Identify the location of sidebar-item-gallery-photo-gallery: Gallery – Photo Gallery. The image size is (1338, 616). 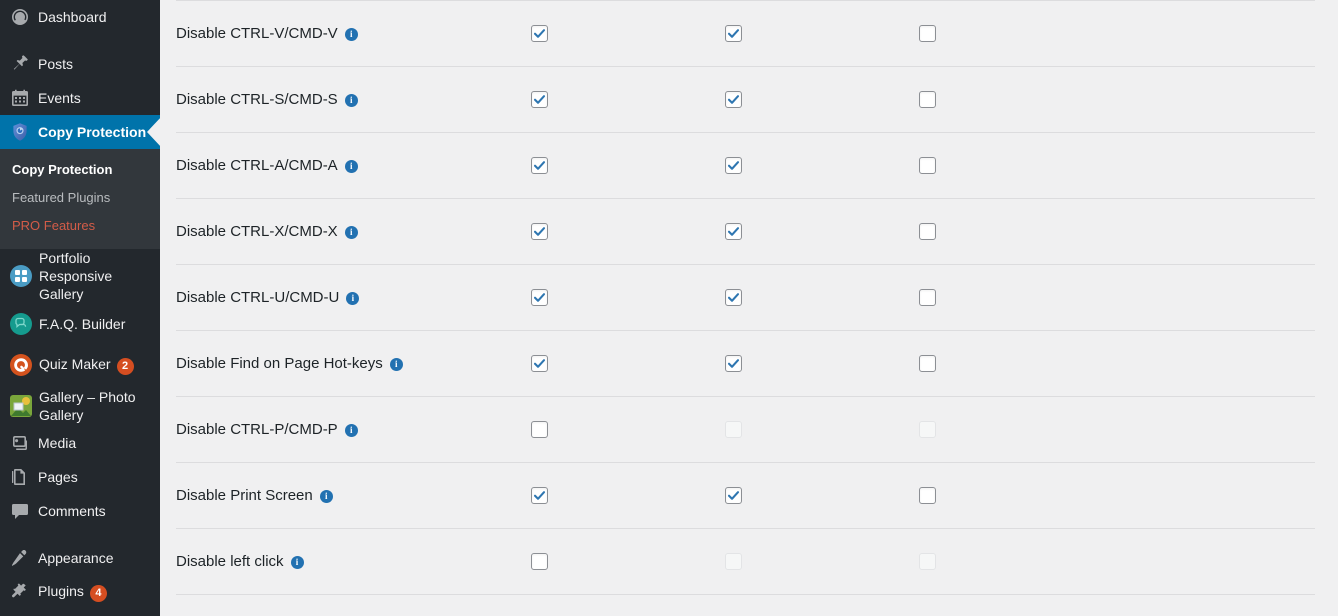
(80, 405).